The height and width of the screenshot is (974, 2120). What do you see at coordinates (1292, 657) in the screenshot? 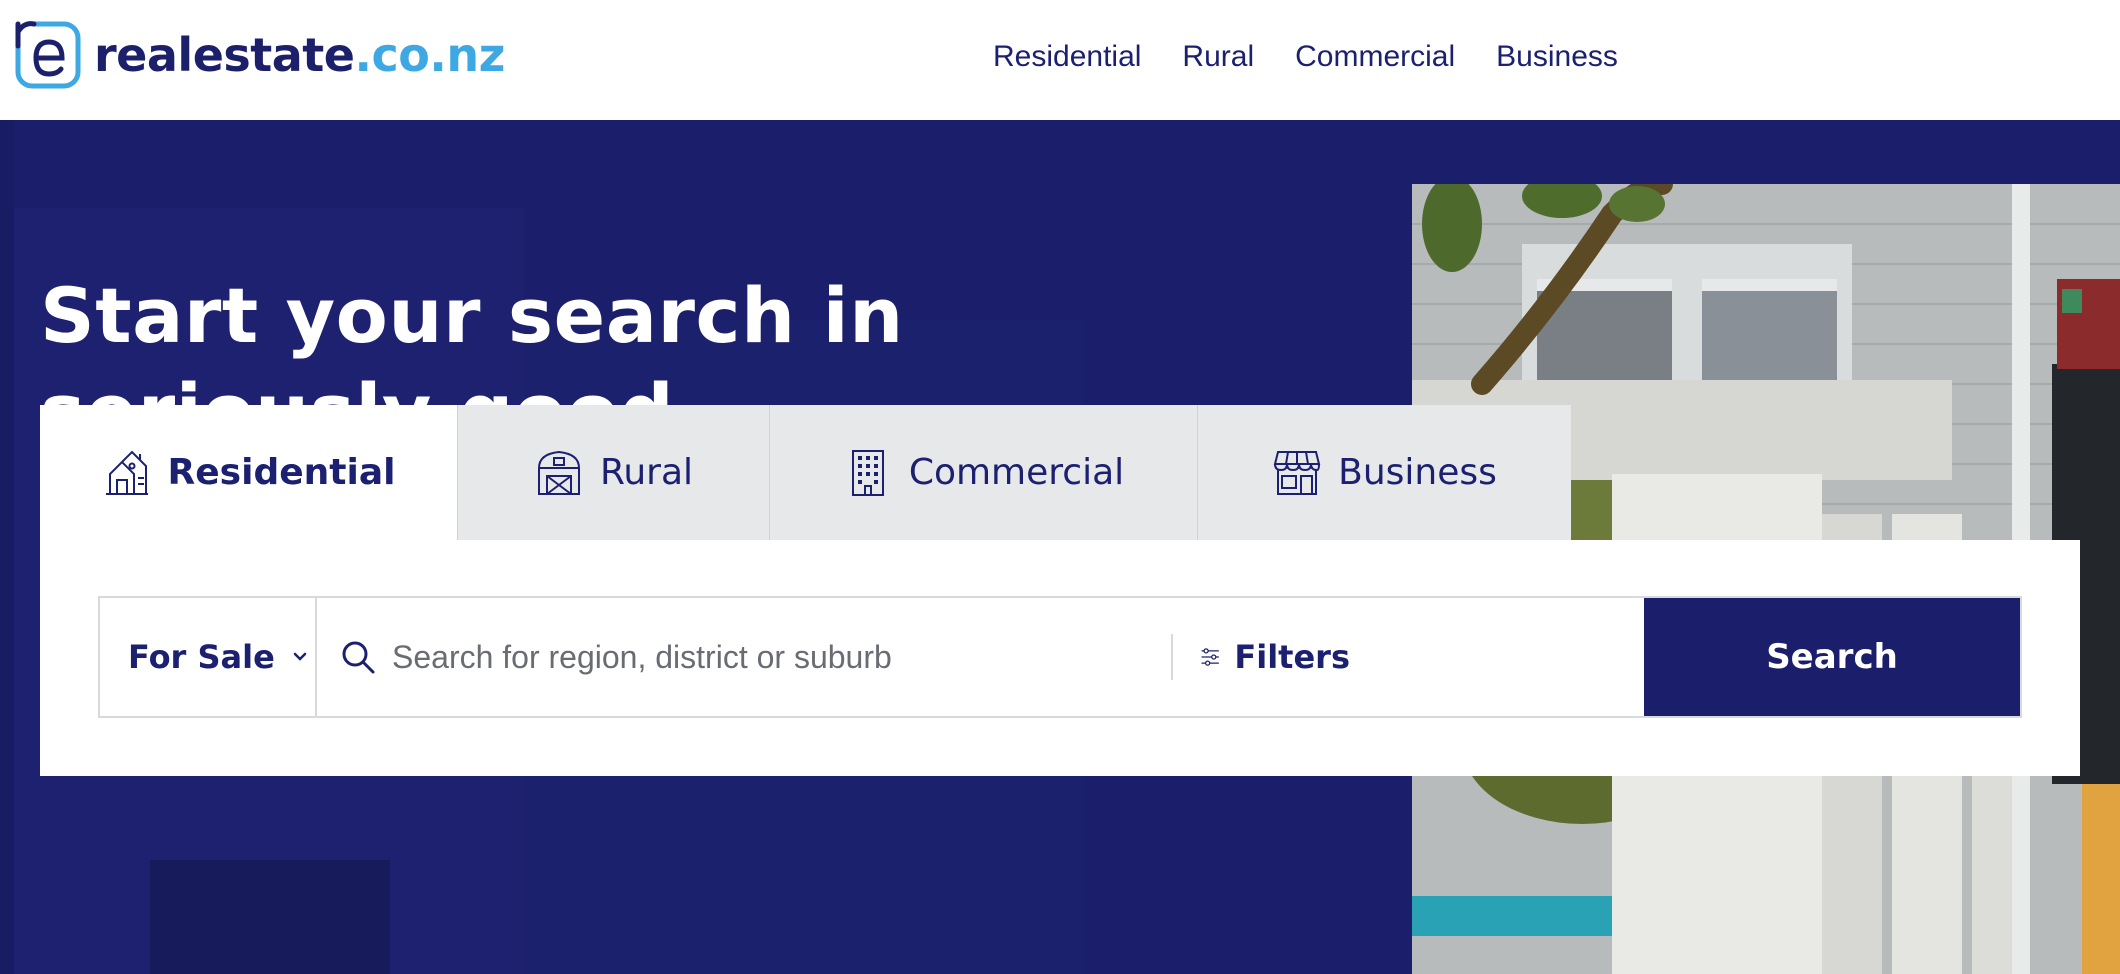
I see `filters-label: Filters` at bounding box center [1292, 657].